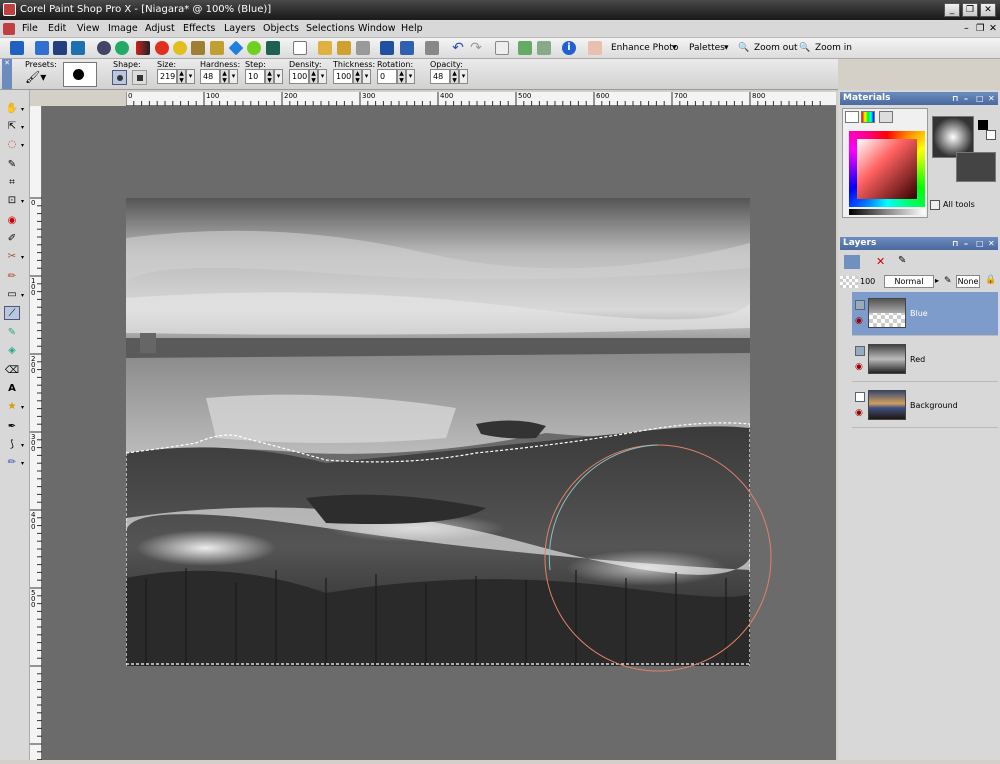  Describe the element at coordinates (919, 243) in the screenshot. I see `layers-palette-header: Layers ⊓ – □ ✕` at that location.